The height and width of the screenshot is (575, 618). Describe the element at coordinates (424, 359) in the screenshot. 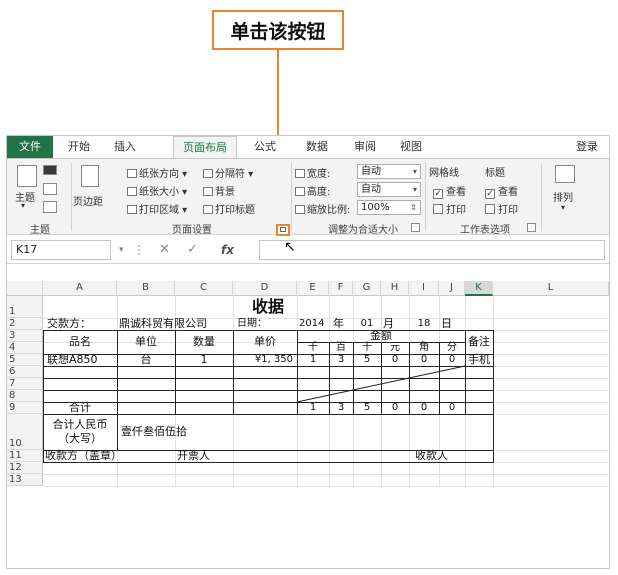

I see `item-amount-digit: 0` at that location.